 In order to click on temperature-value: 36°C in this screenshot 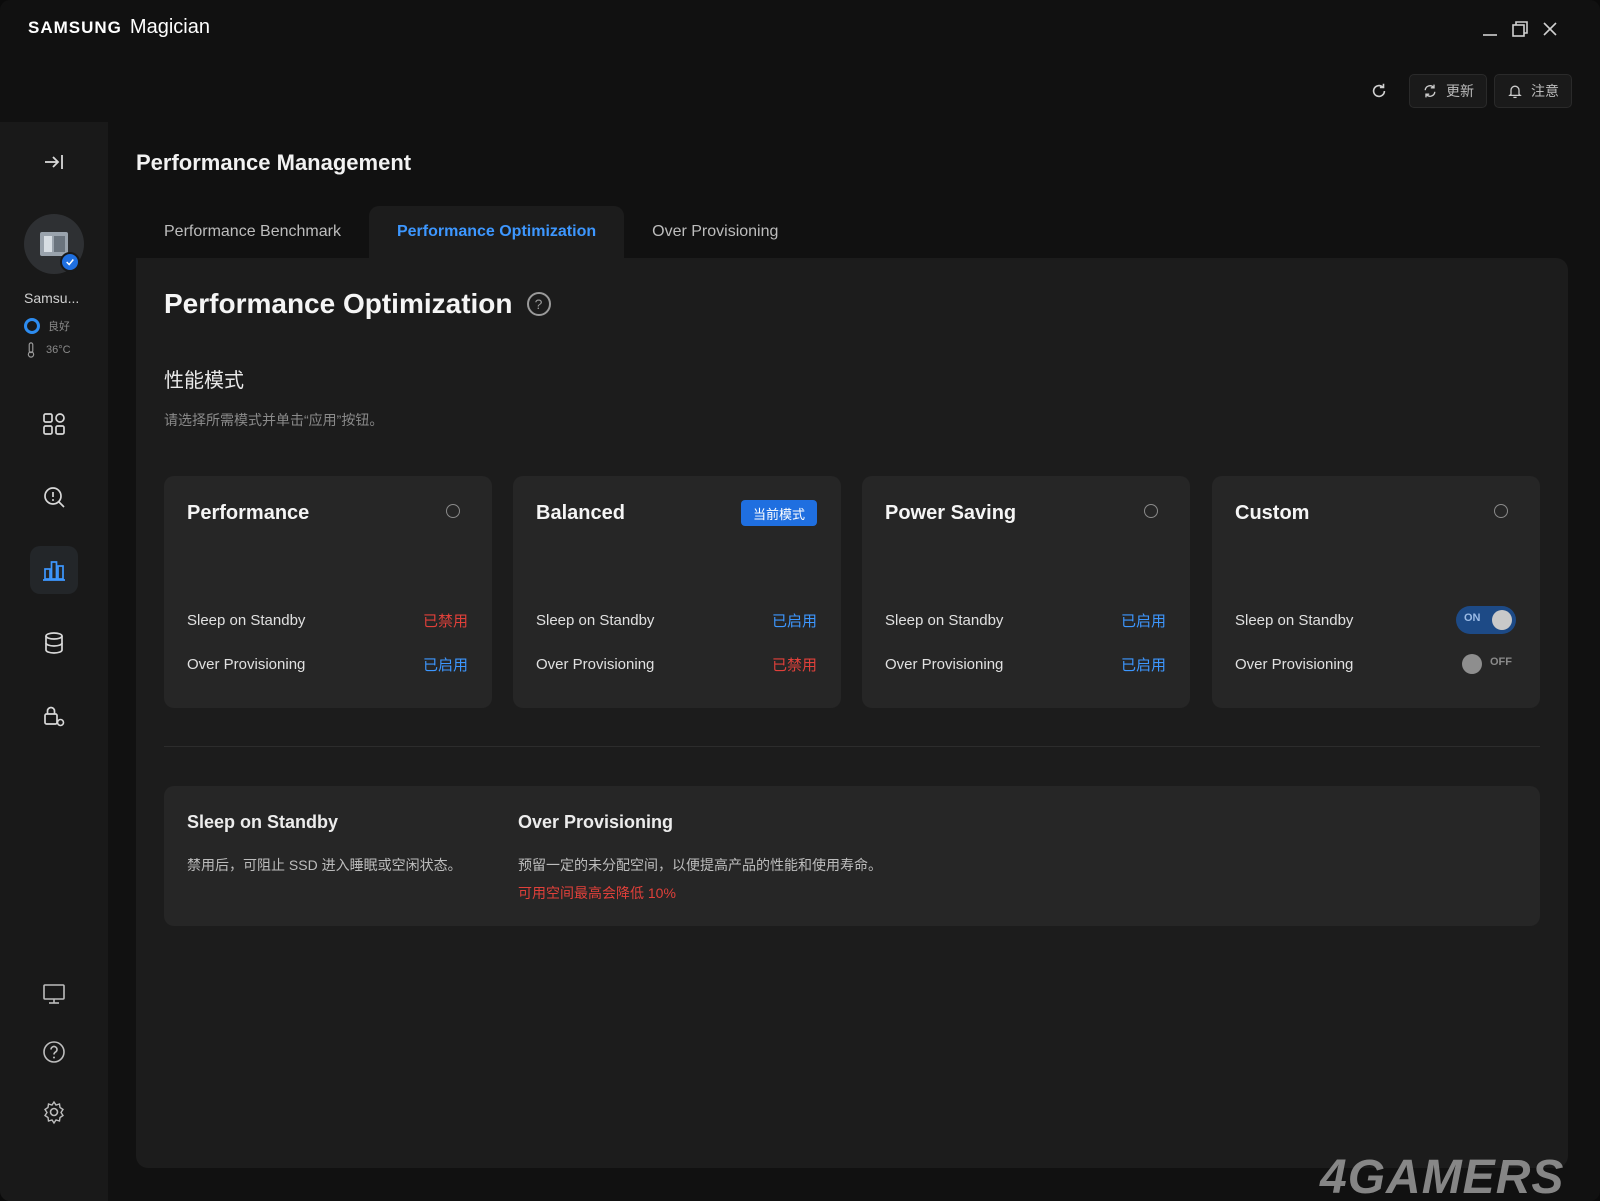, I will do `click(58, 350)`.